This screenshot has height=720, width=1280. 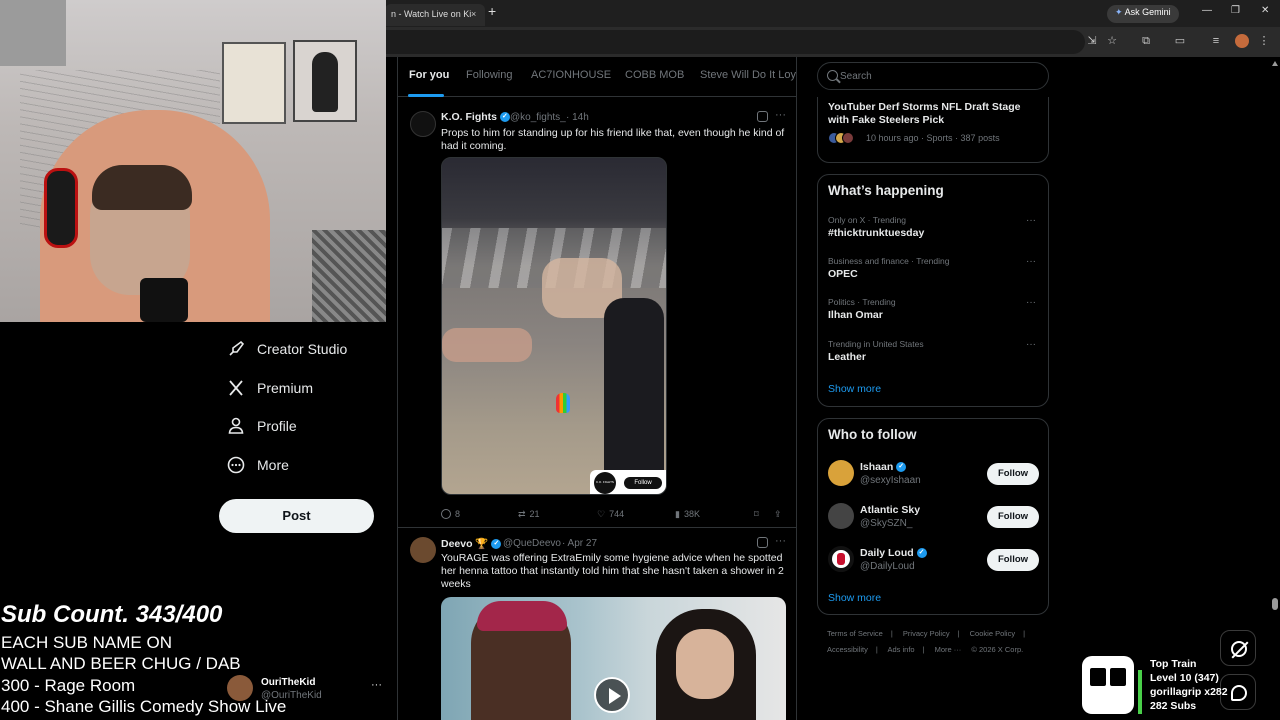 I want to click on reply-button: 8, so click(x=450, y=514).